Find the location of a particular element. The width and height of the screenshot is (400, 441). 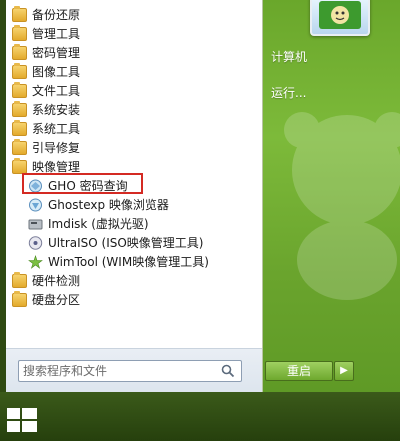

search-icon is located at coordinates (228, 371).